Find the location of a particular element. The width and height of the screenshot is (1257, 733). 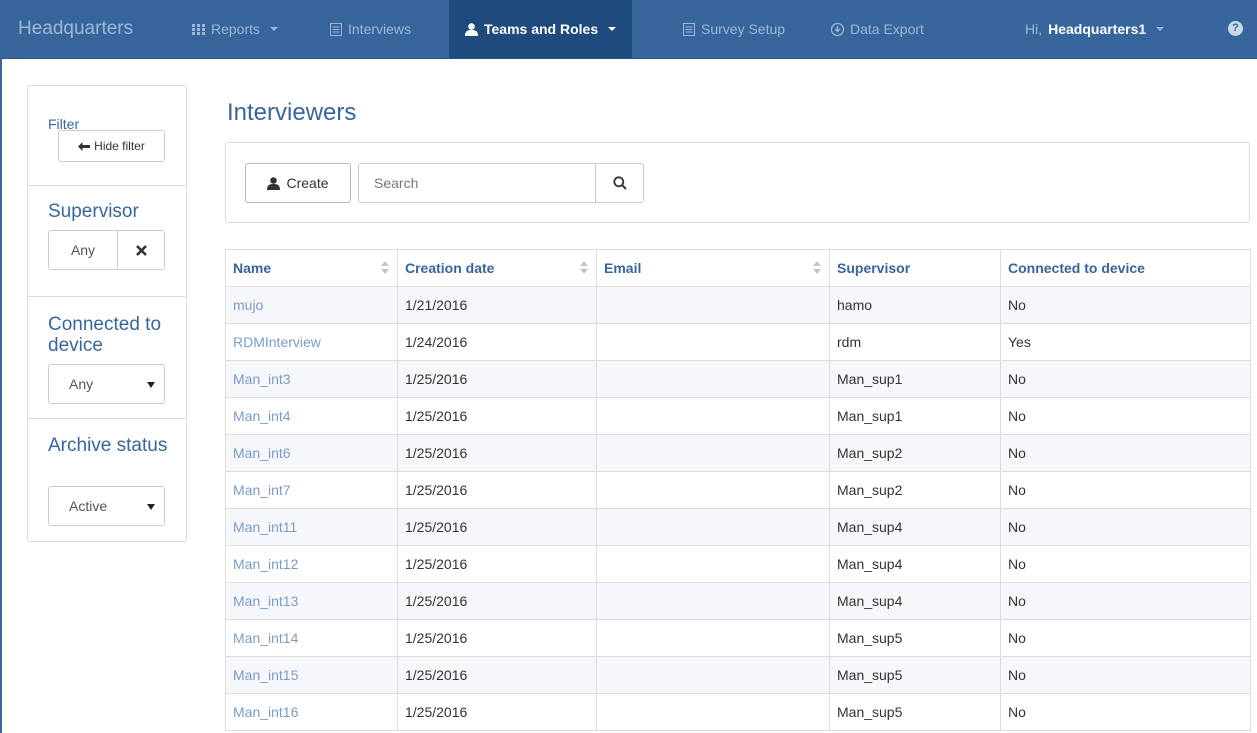

nav-reports: Reports is located at coordinates (235, 29).